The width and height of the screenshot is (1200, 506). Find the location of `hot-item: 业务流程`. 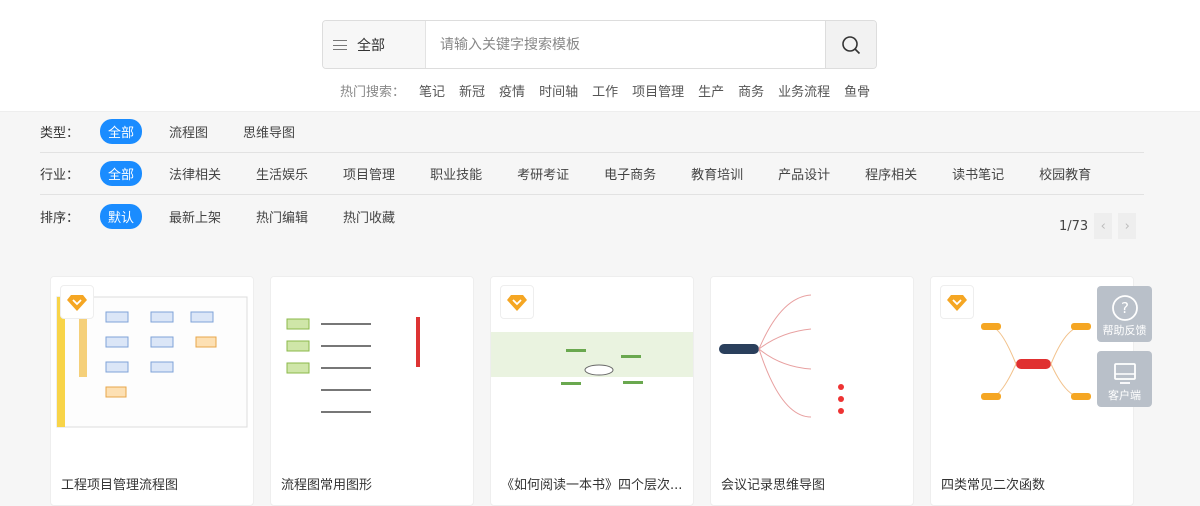

hot-item: 业务流程 is located at coordinates (804, 90).